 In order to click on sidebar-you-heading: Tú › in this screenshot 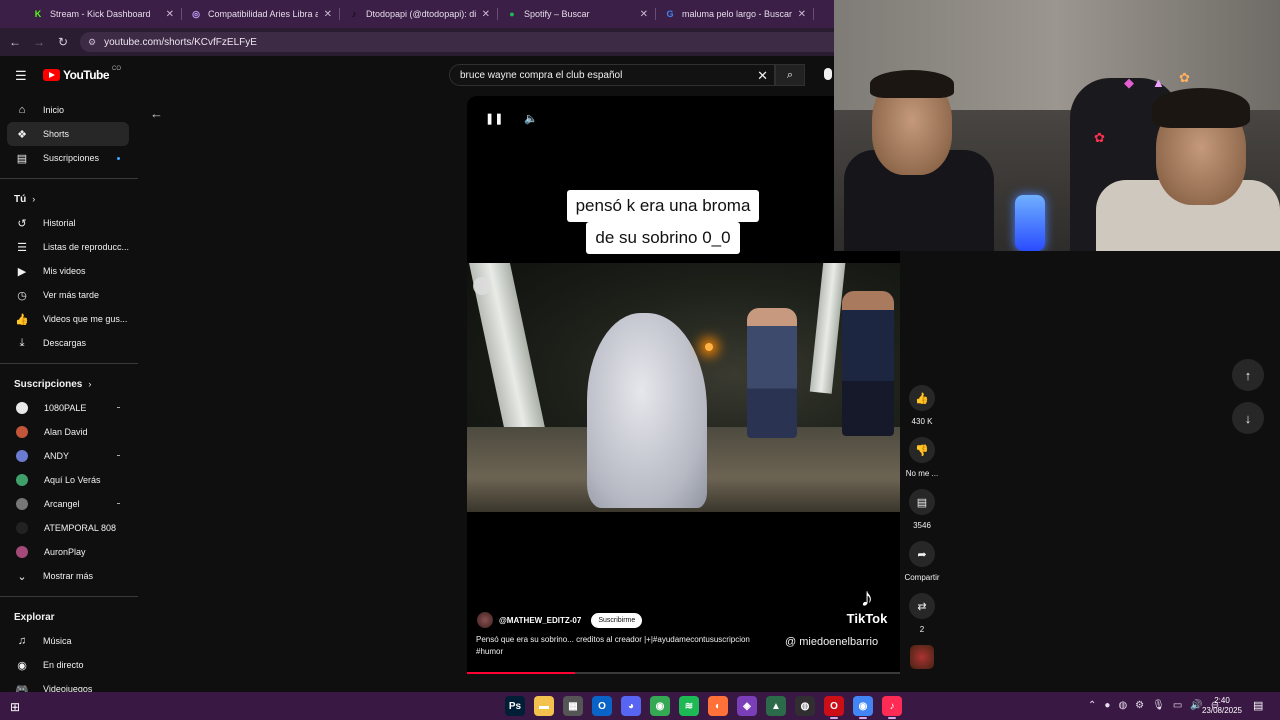, I will do `click(69, 199)`.